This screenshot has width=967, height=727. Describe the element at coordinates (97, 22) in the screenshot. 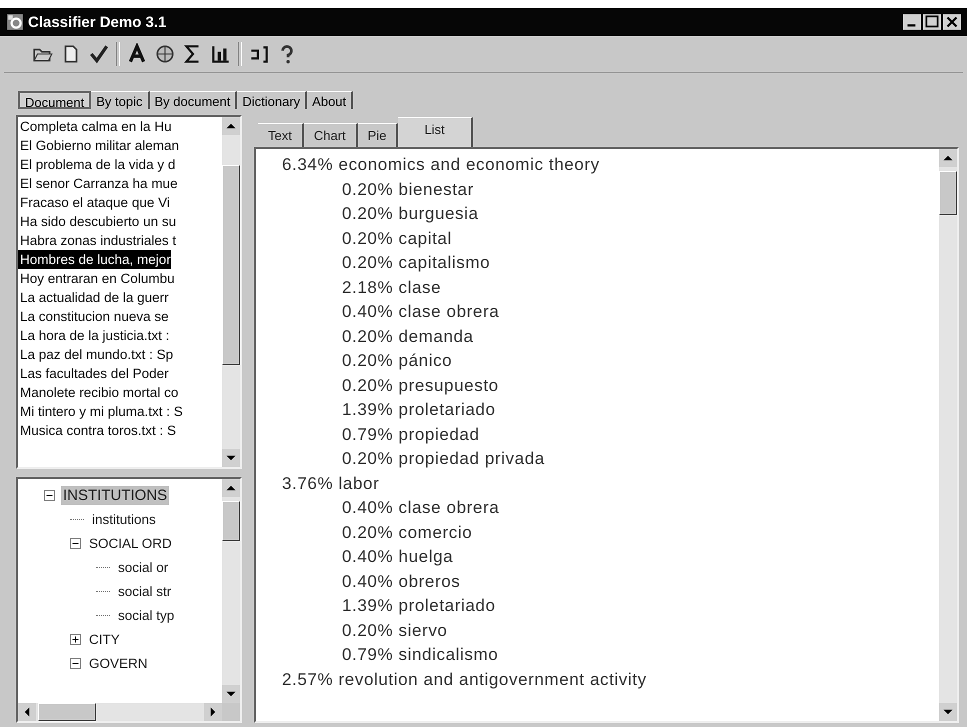

I see `window-title: Classifier Demo 3.1` at that location.